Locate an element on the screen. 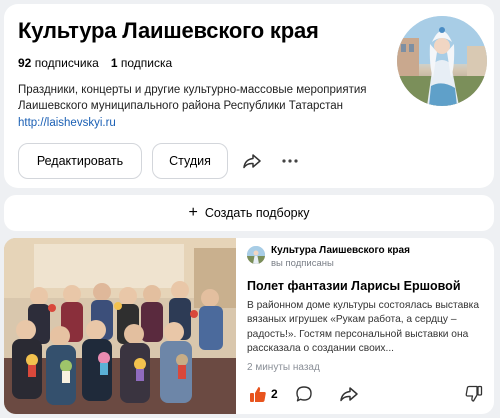  edit-button: Редактировать is located at coordinates (80, 161).